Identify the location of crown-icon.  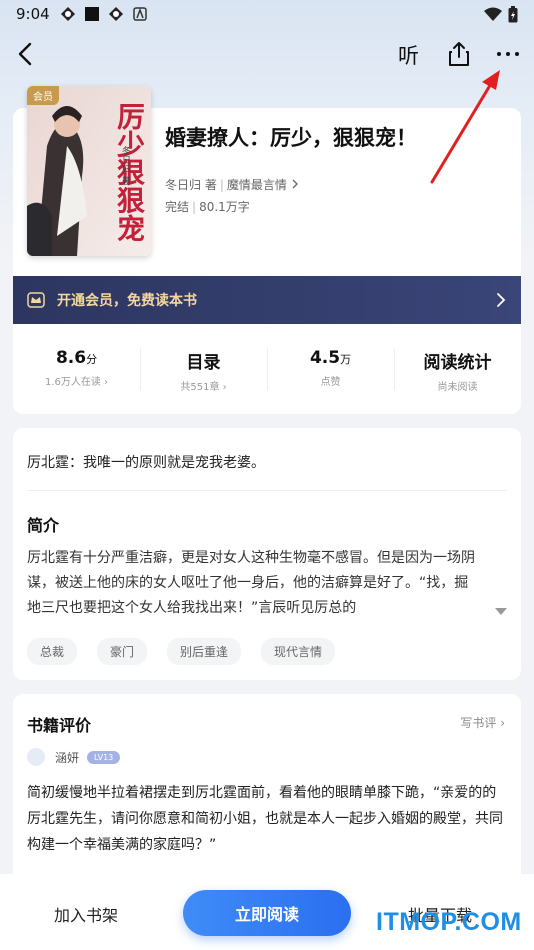
(36, 300).